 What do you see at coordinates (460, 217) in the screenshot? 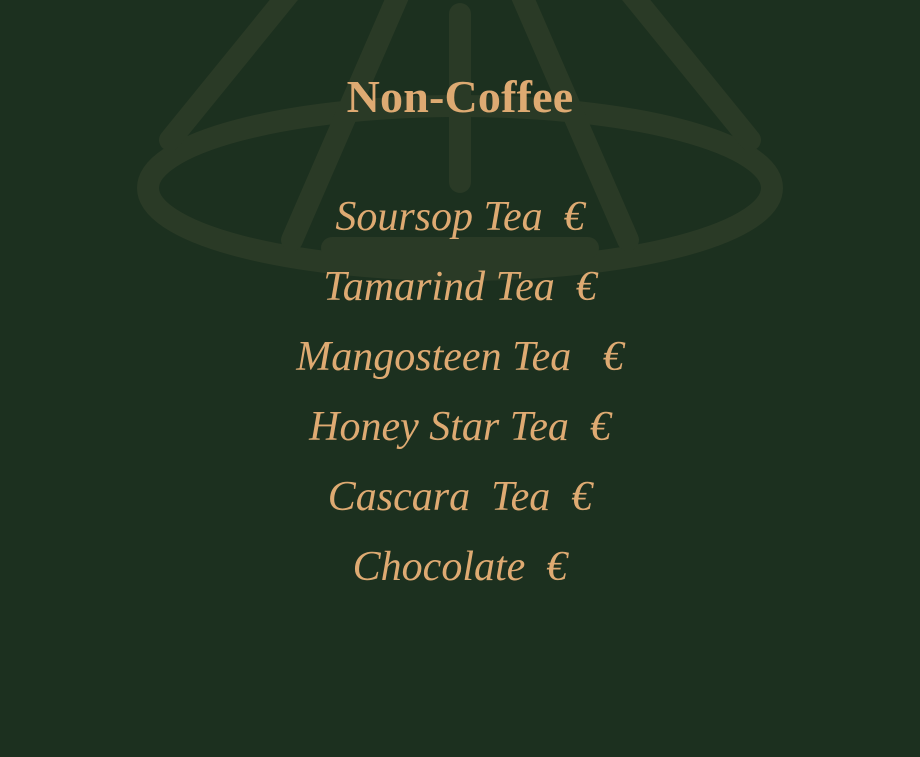
I see `menu-item-soursop-tea: Soursop Tea €` at bounding box center [460, 217].